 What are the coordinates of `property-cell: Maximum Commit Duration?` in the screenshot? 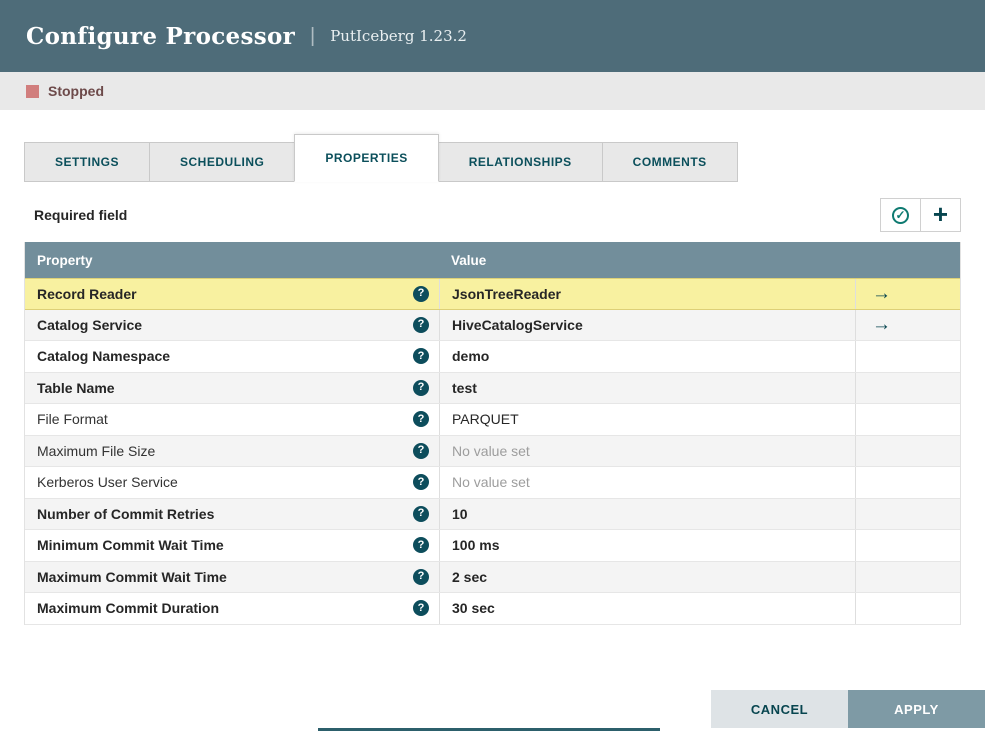 It's located at (232, 608).